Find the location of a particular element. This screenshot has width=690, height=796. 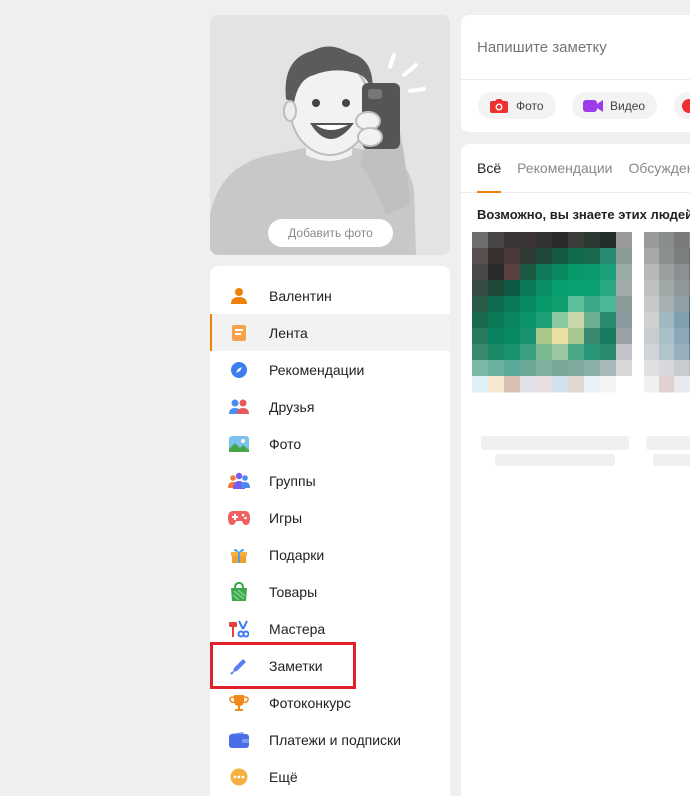

sidebar-item-masters: Мастера is located at coordinates (330, 628).